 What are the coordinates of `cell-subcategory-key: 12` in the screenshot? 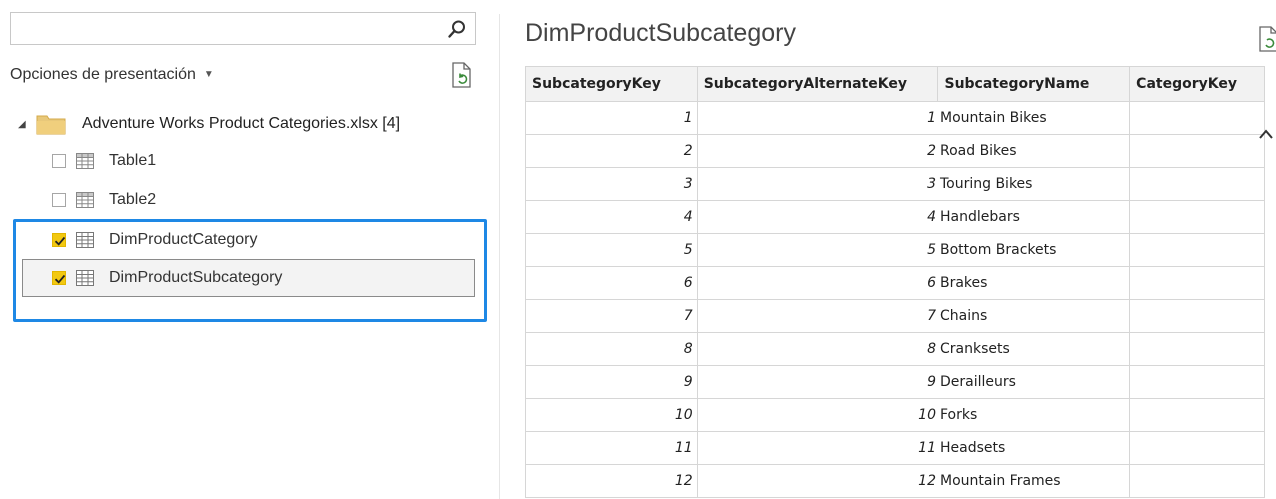 It's located at (611, 481).